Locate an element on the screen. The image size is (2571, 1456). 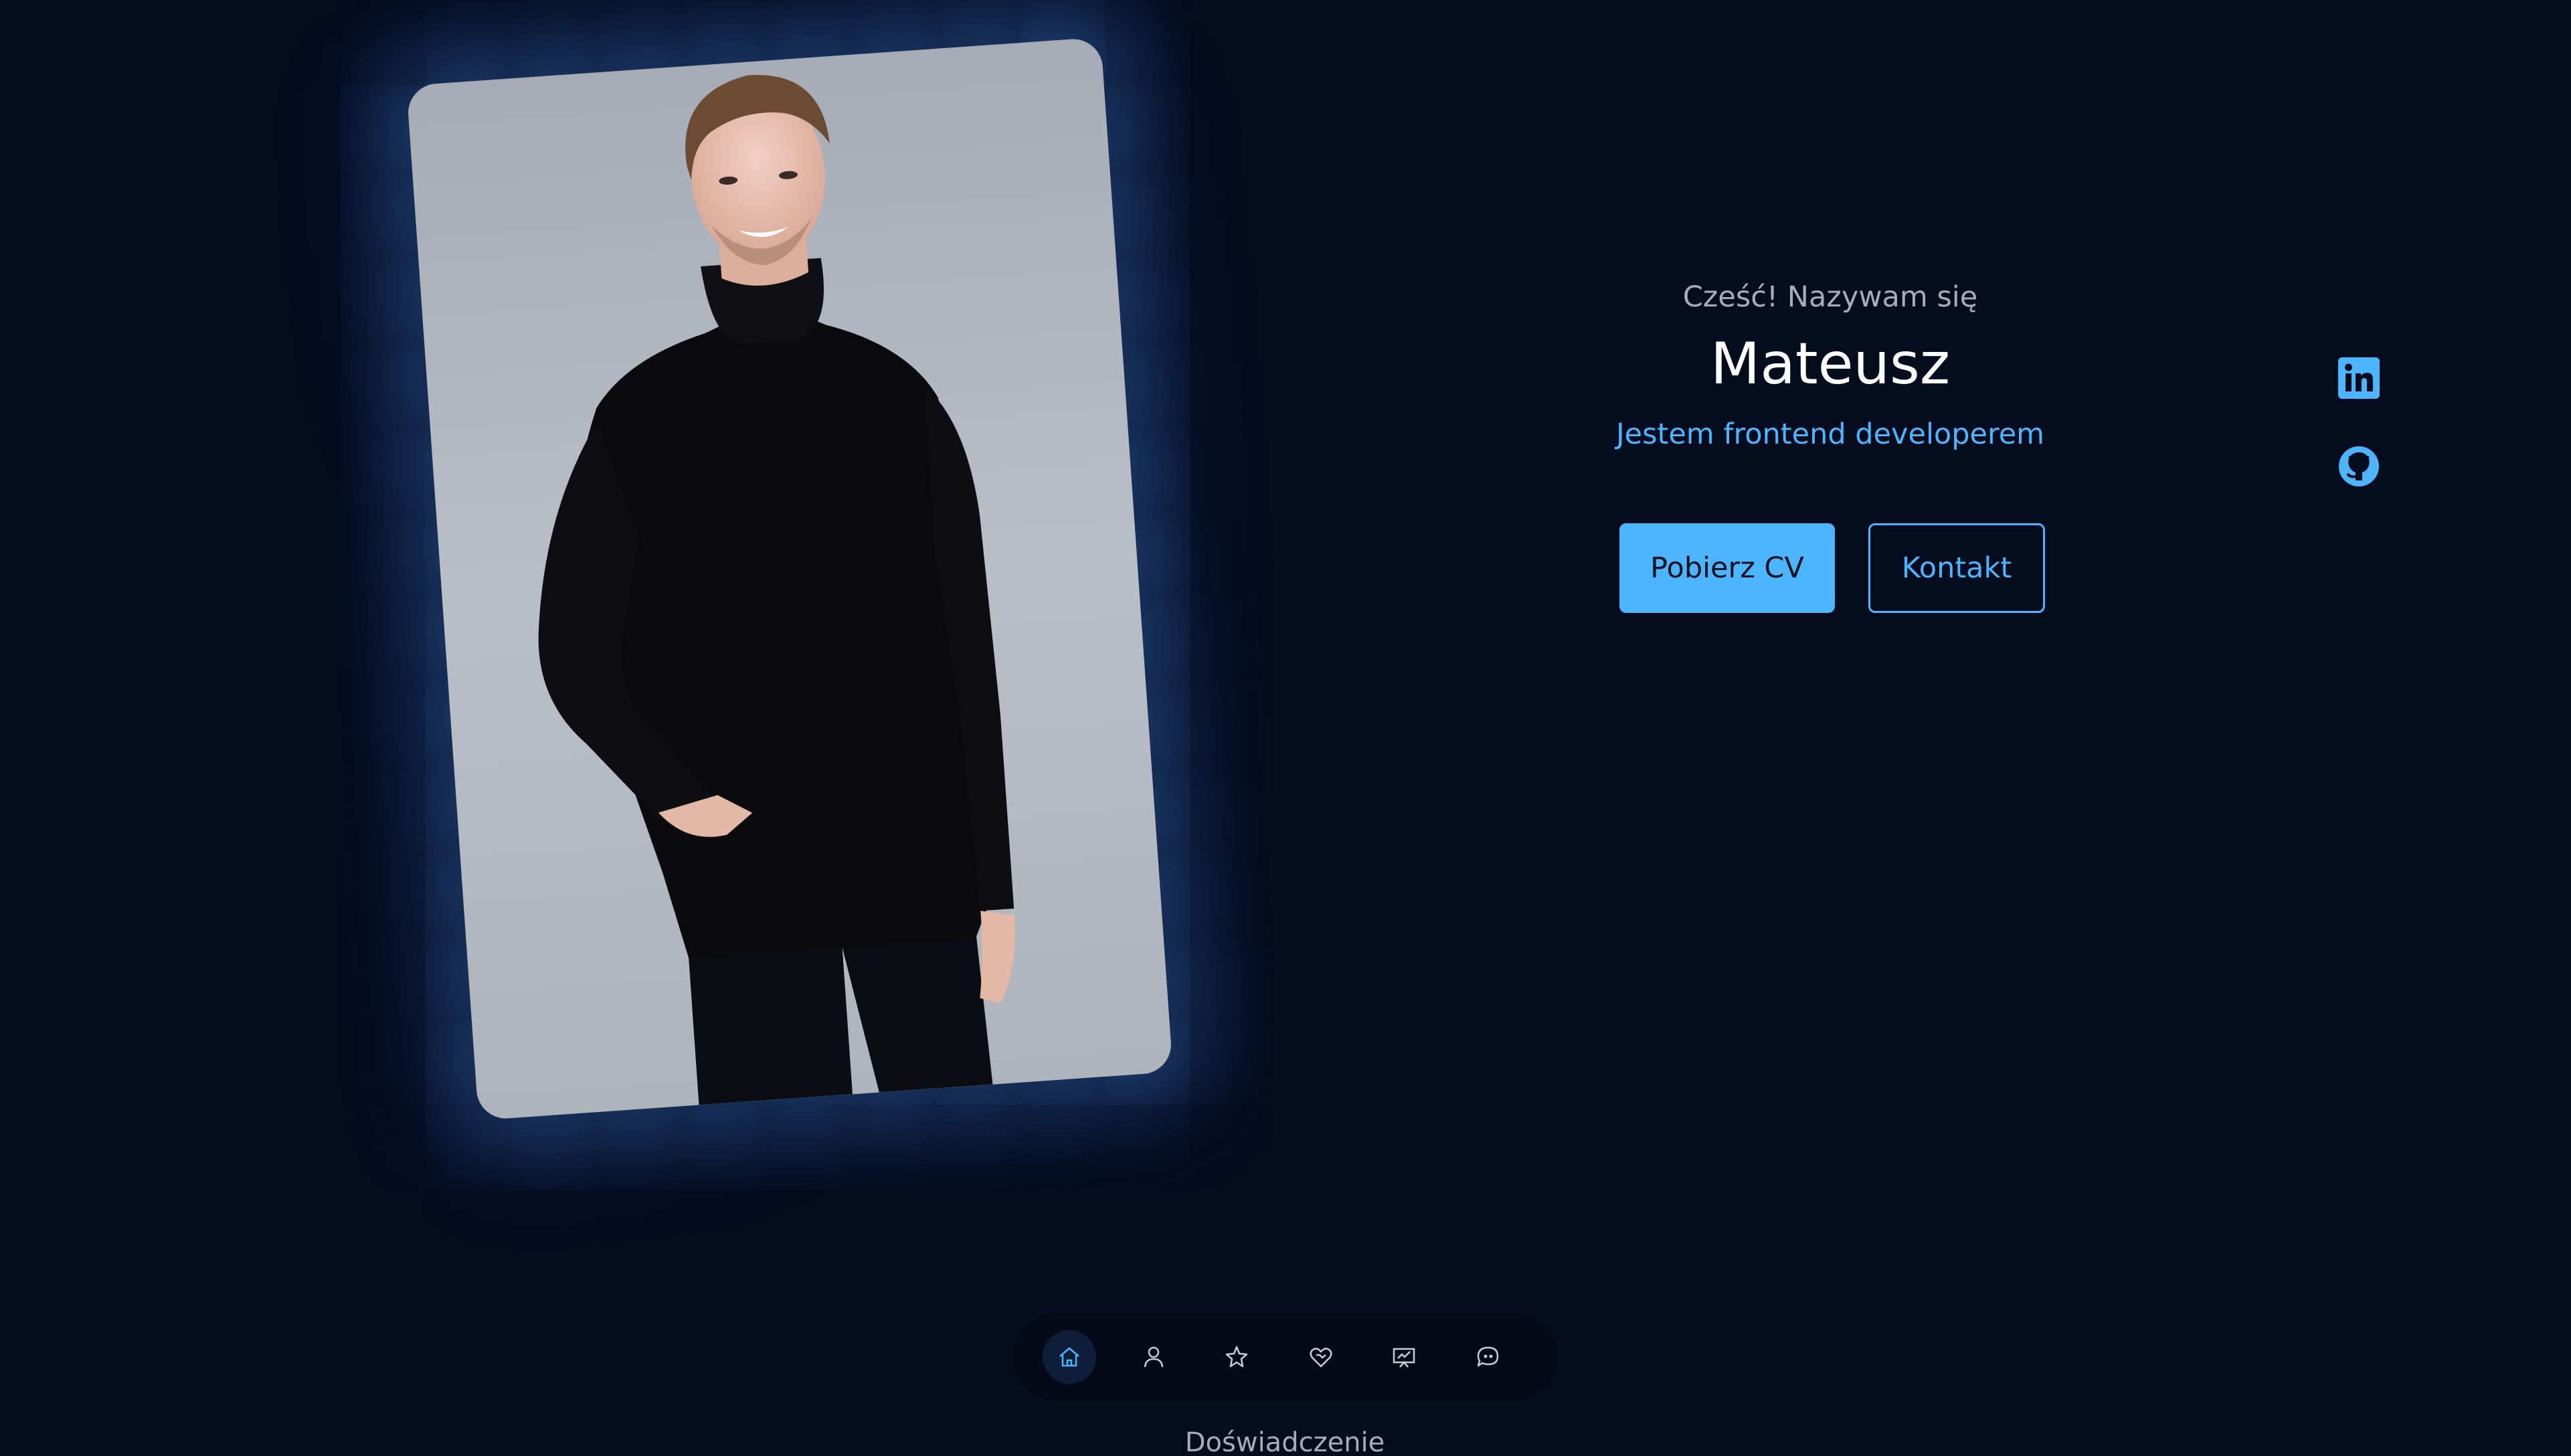
cta-buttons: Pobierz CV Kontakt is located at coordinates (1833, 568).